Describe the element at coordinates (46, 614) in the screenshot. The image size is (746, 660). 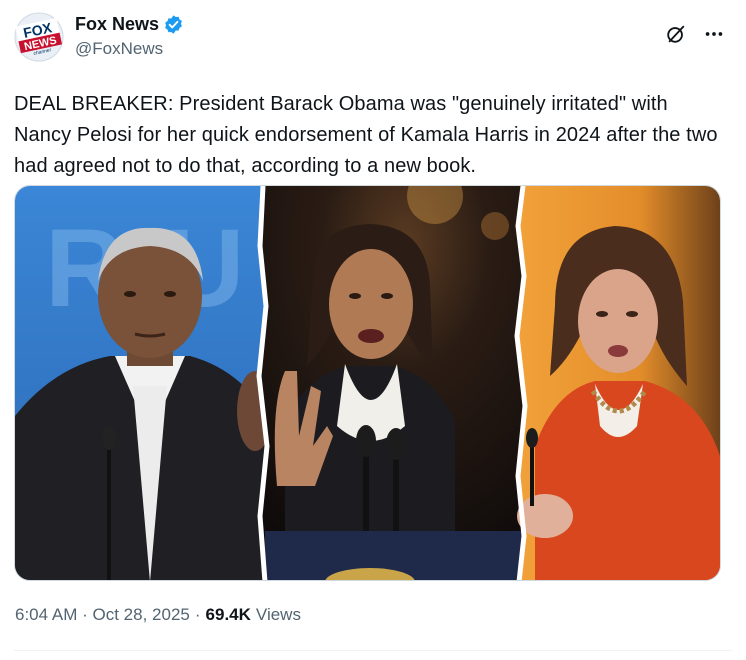
I see `tweet-time-text: 6:04 AM` at that location.